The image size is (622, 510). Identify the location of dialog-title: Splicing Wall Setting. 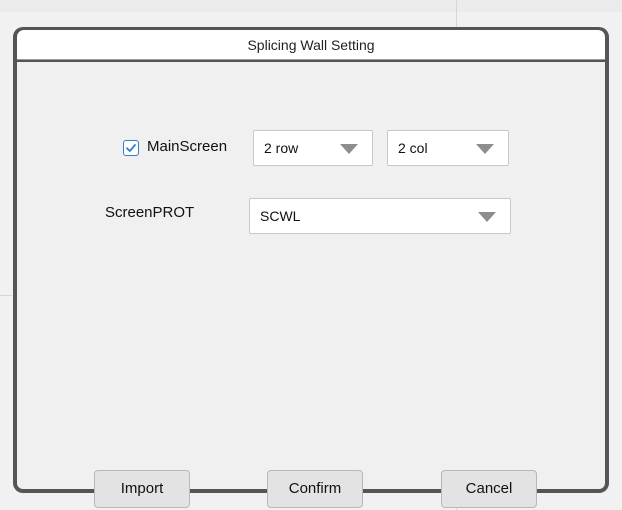
(311, 45).